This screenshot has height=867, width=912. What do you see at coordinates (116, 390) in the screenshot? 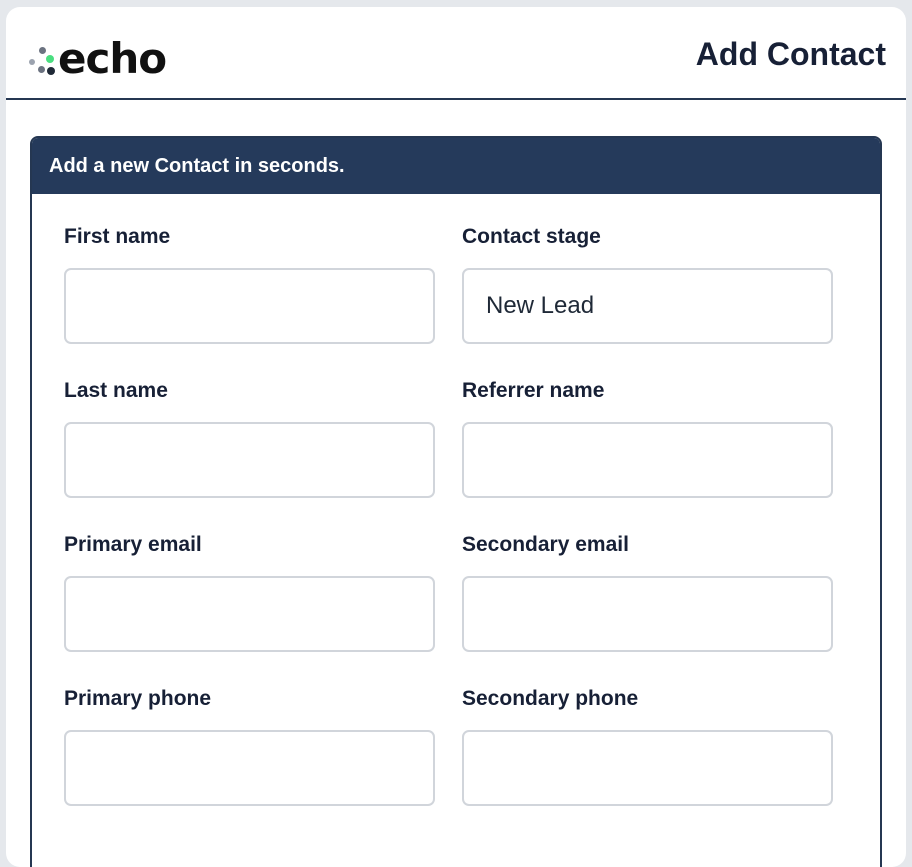
I see `last-name-label: Last name` at bounding box center [116, 390].